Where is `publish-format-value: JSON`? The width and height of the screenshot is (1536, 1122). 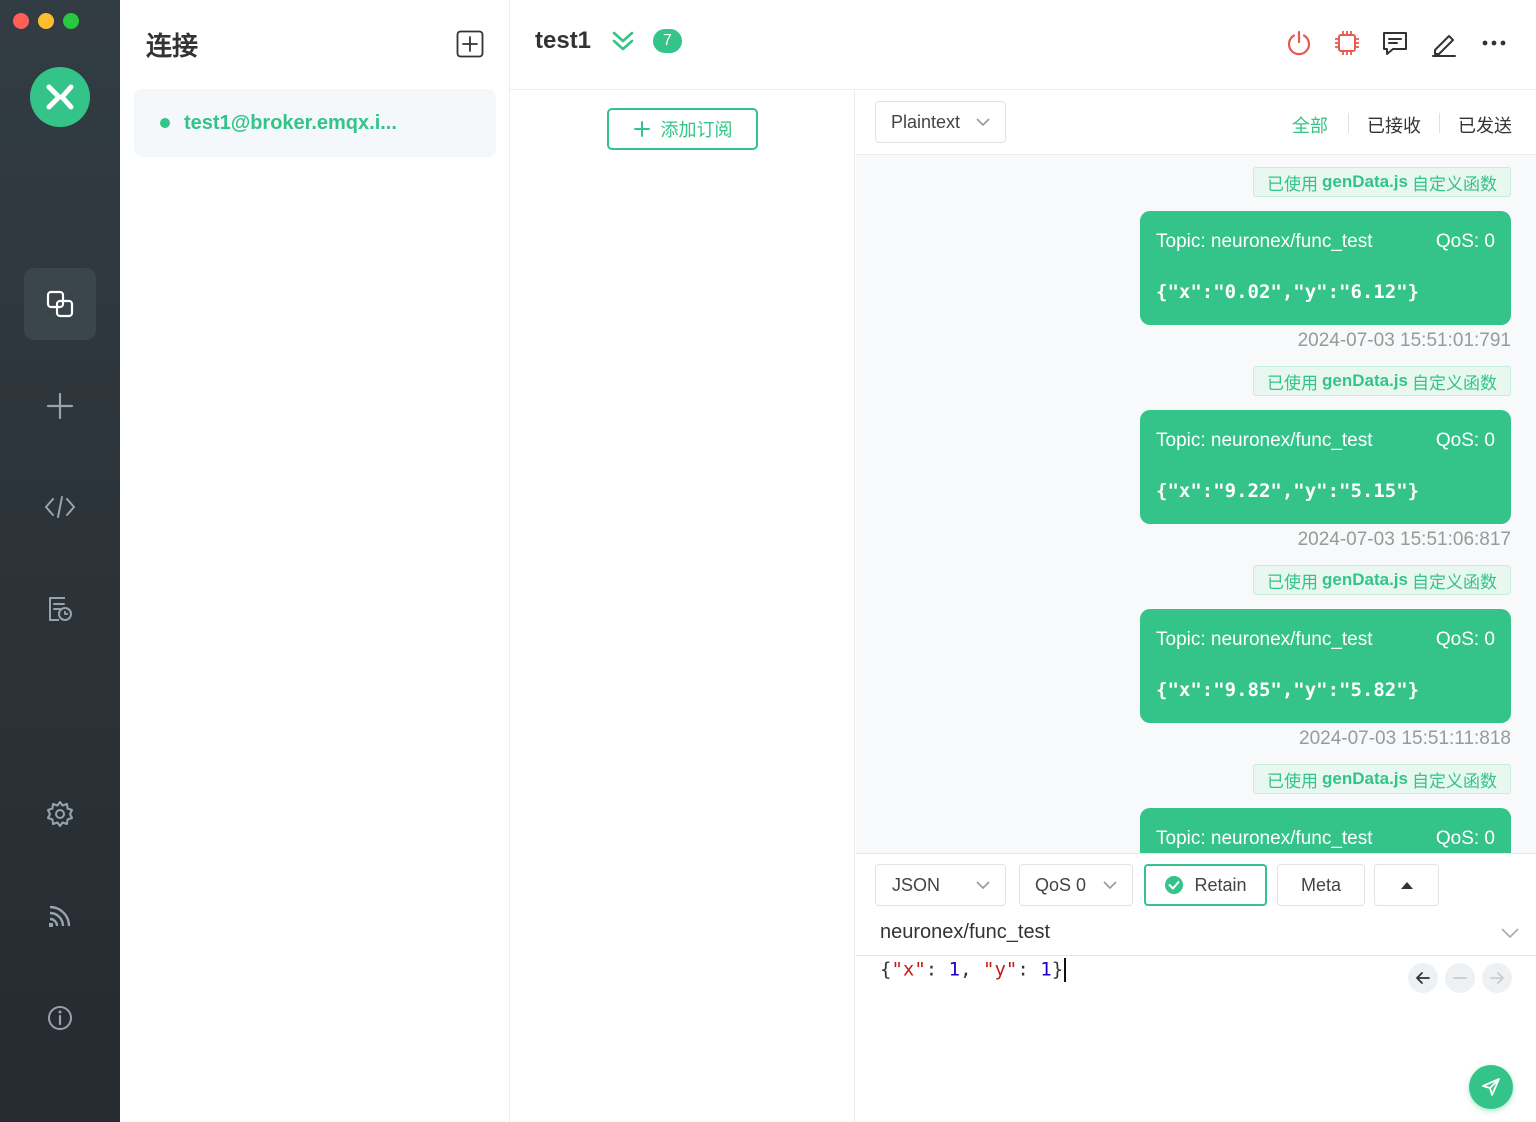 publish-format-value: JSON is located at coordinates (916, 884).